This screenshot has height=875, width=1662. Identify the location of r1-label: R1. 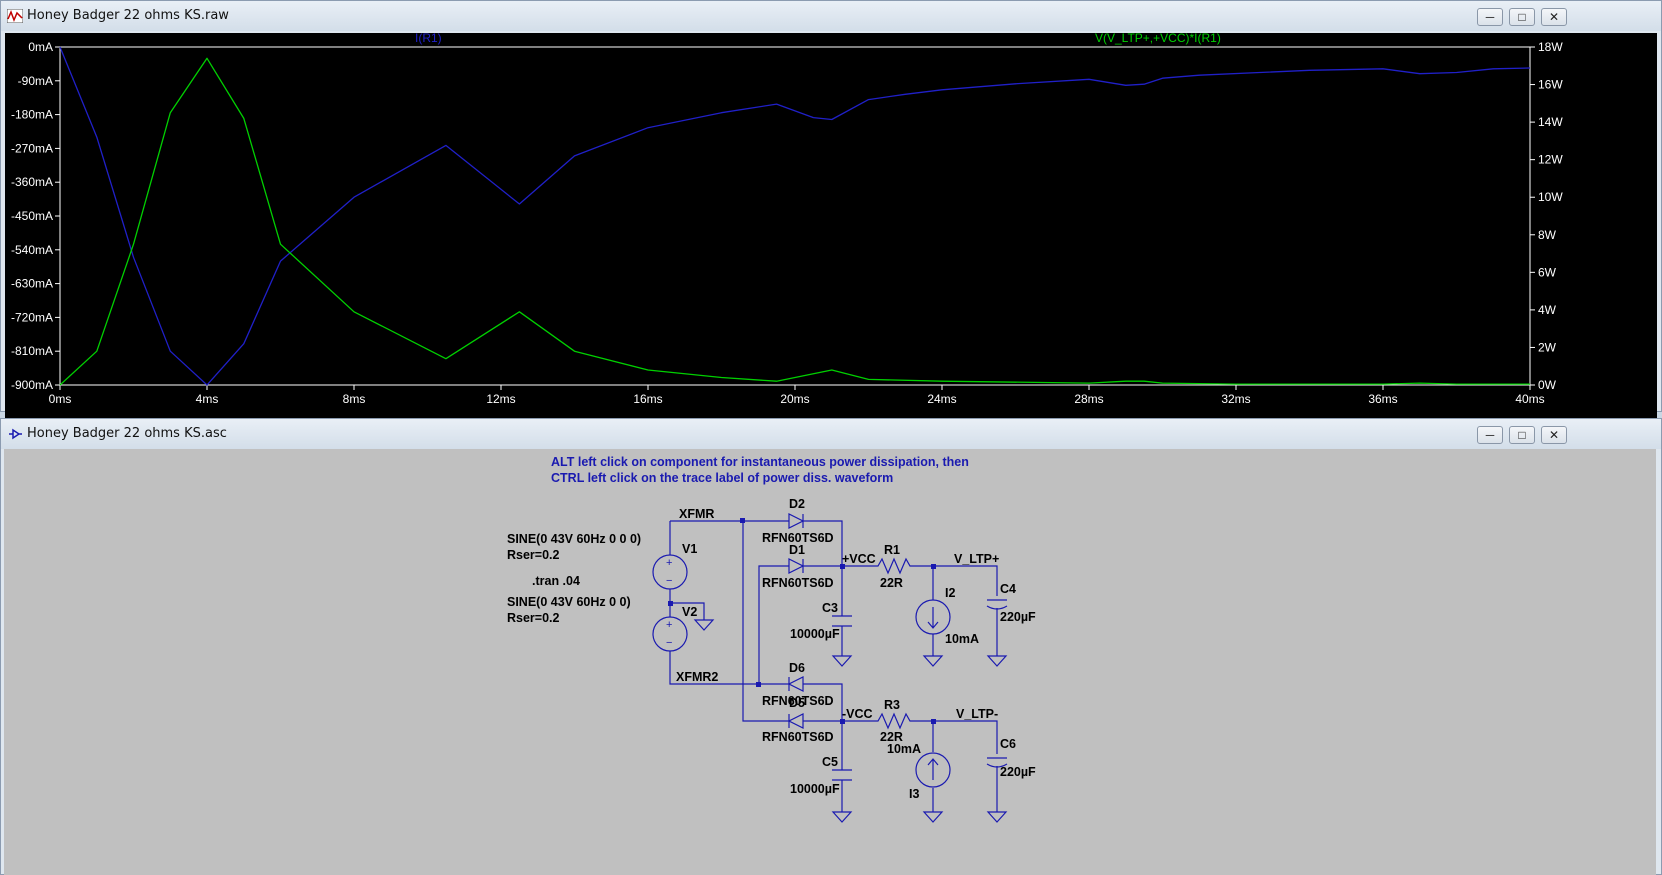
(892, 550).